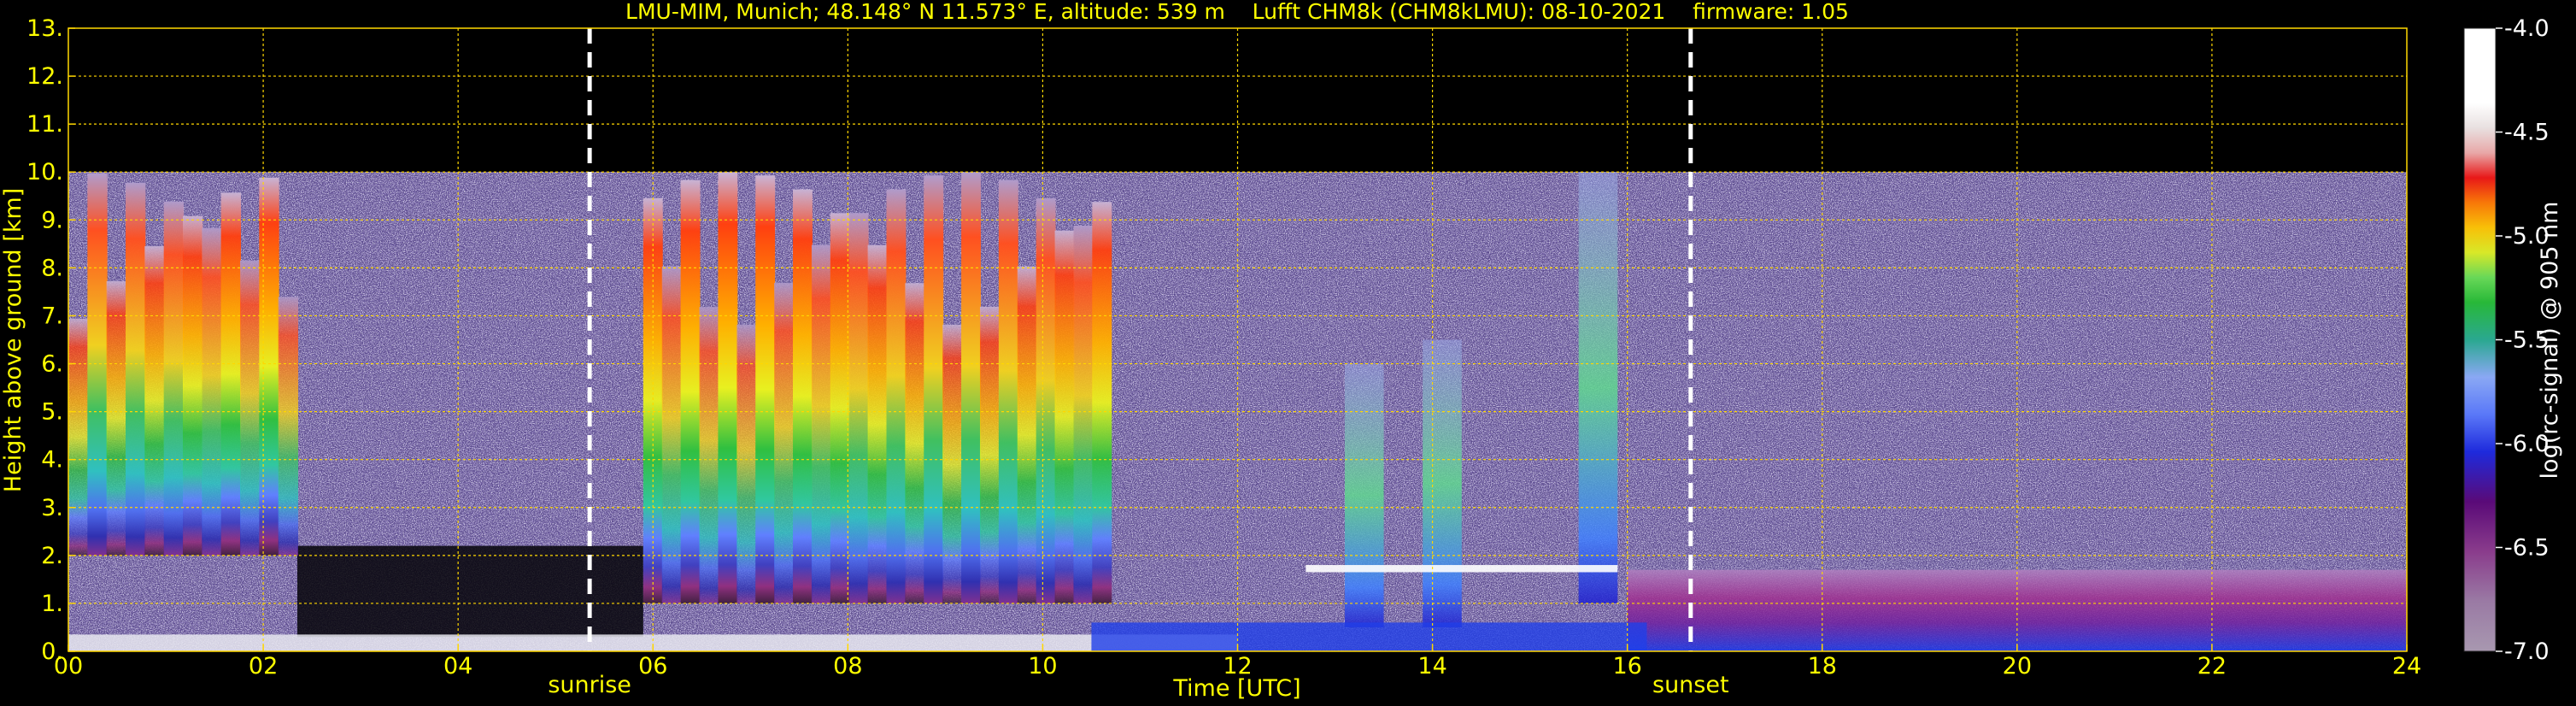  I want to click on y-tick-label: 9., so click(52, 220).